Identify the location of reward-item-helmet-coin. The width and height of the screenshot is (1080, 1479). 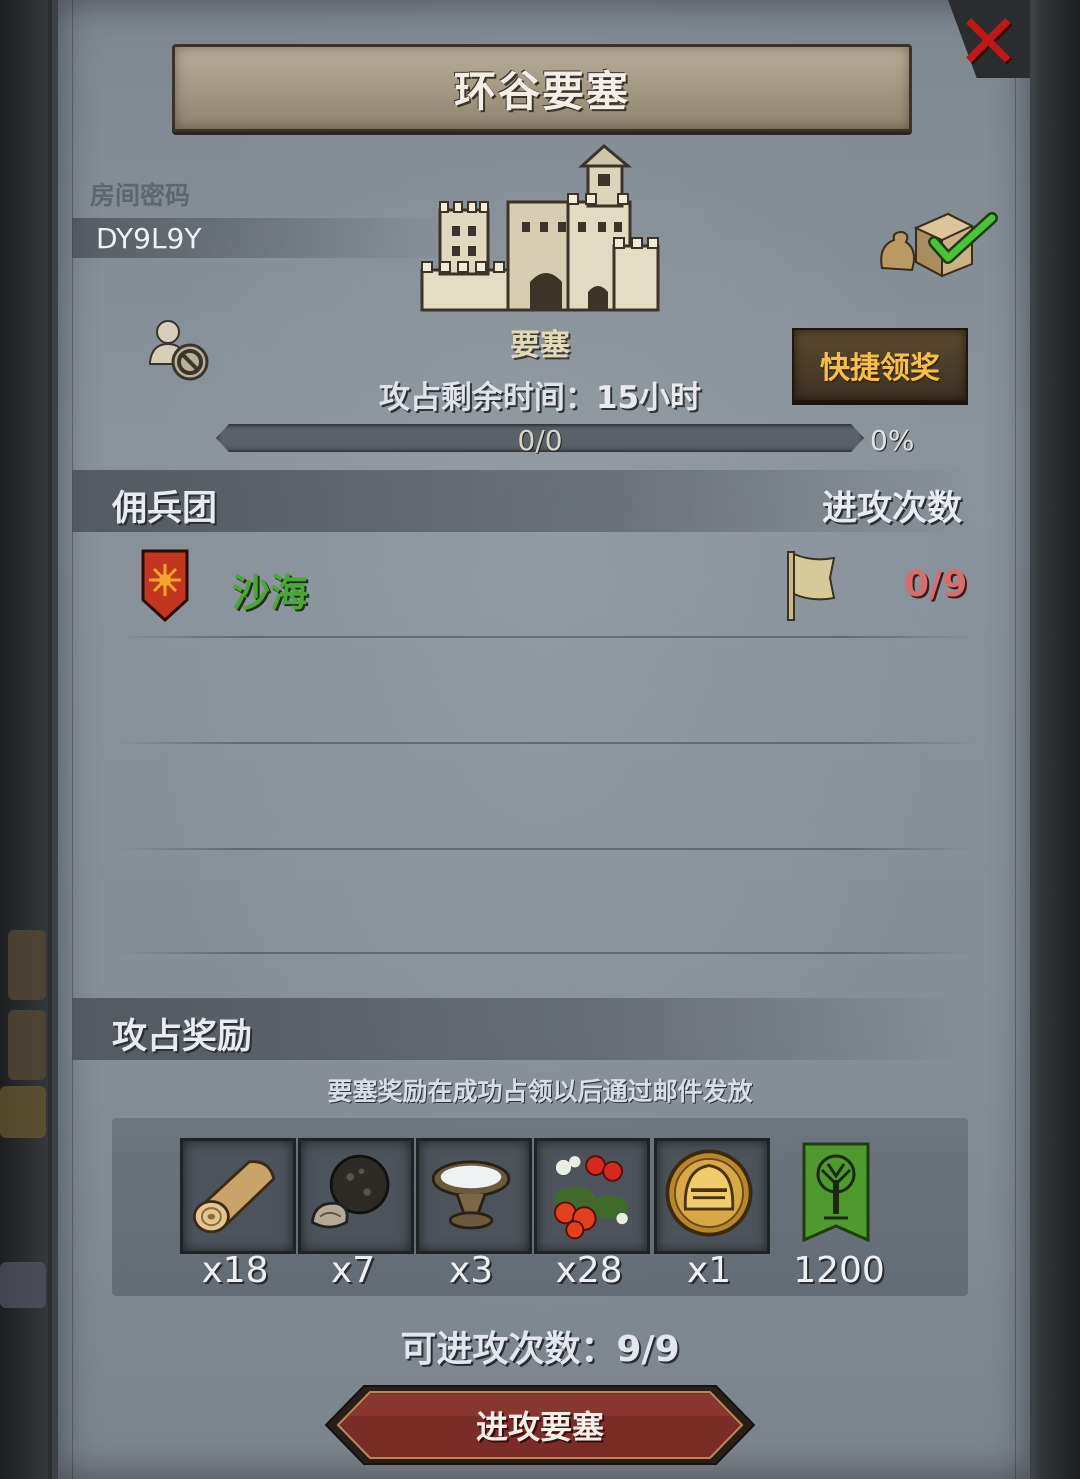
(712, 1196).